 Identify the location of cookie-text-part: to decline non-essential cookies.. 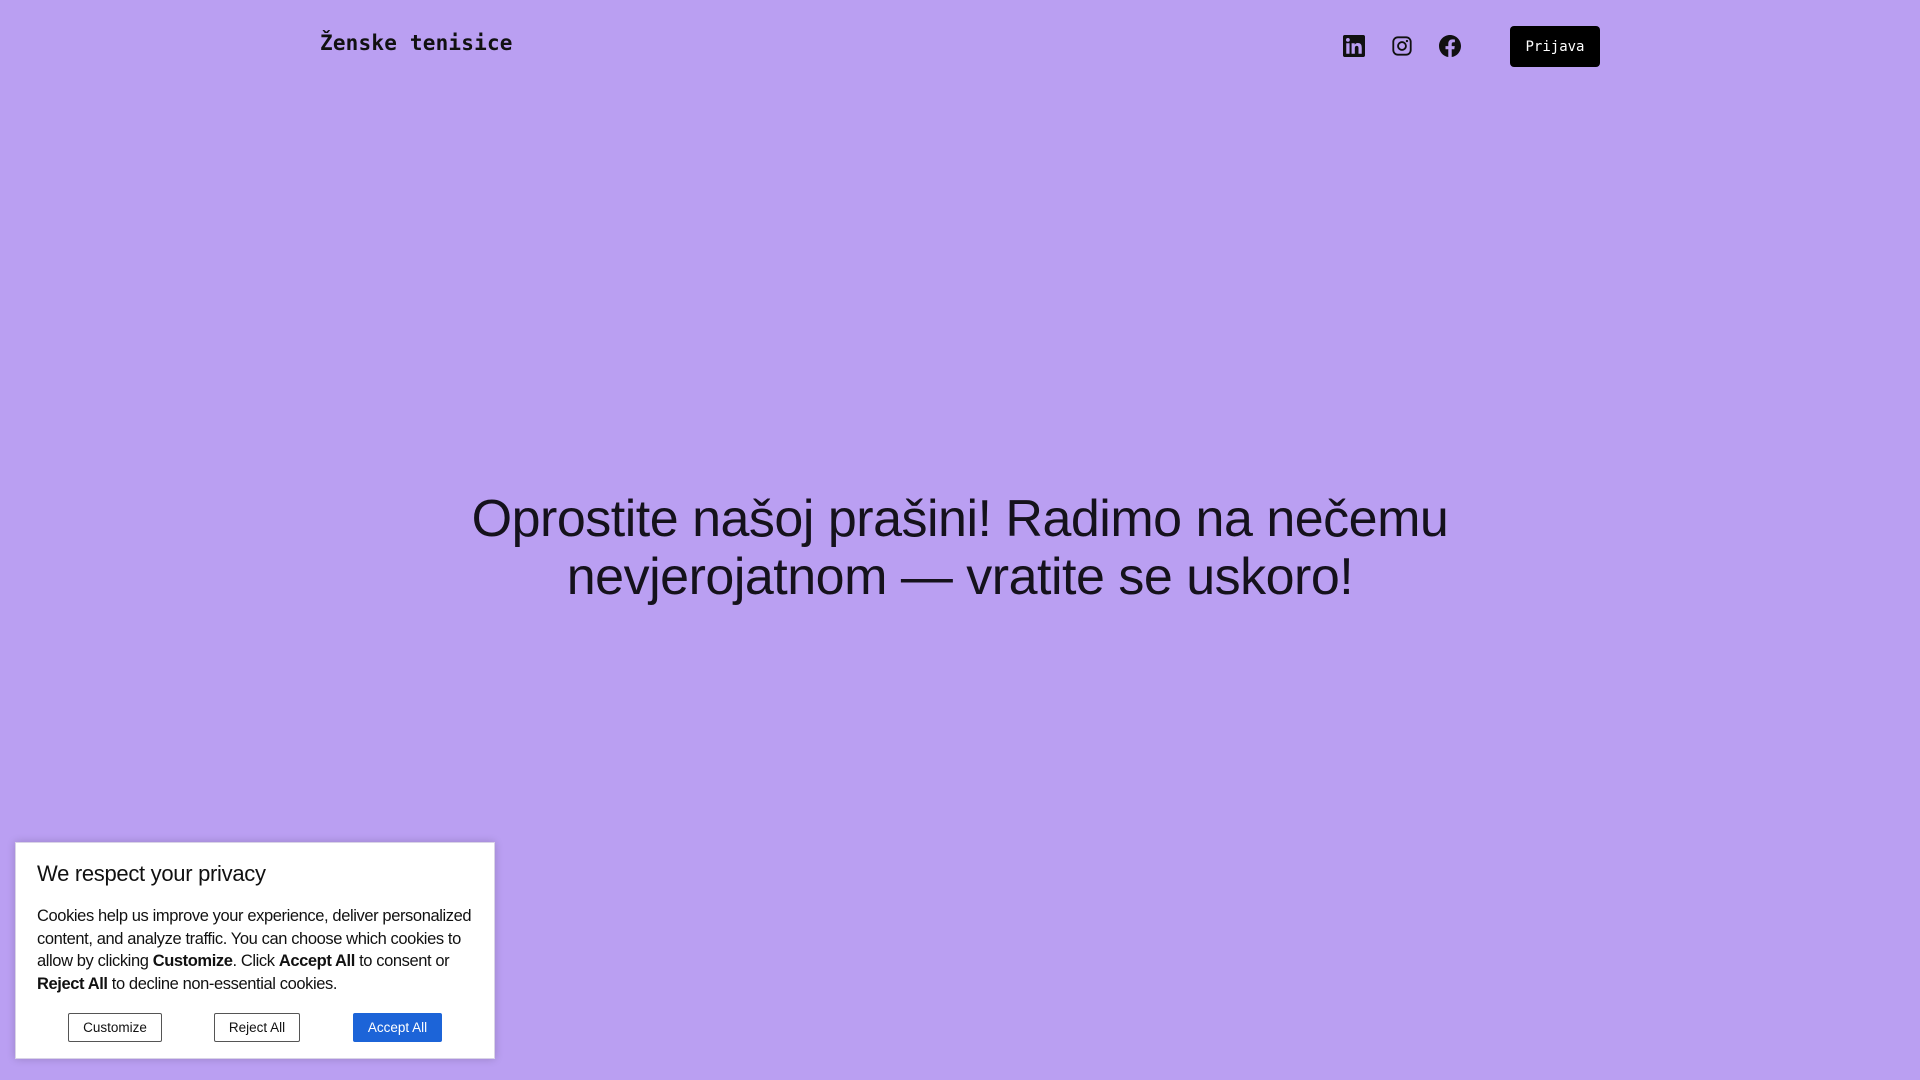
(222, 983).